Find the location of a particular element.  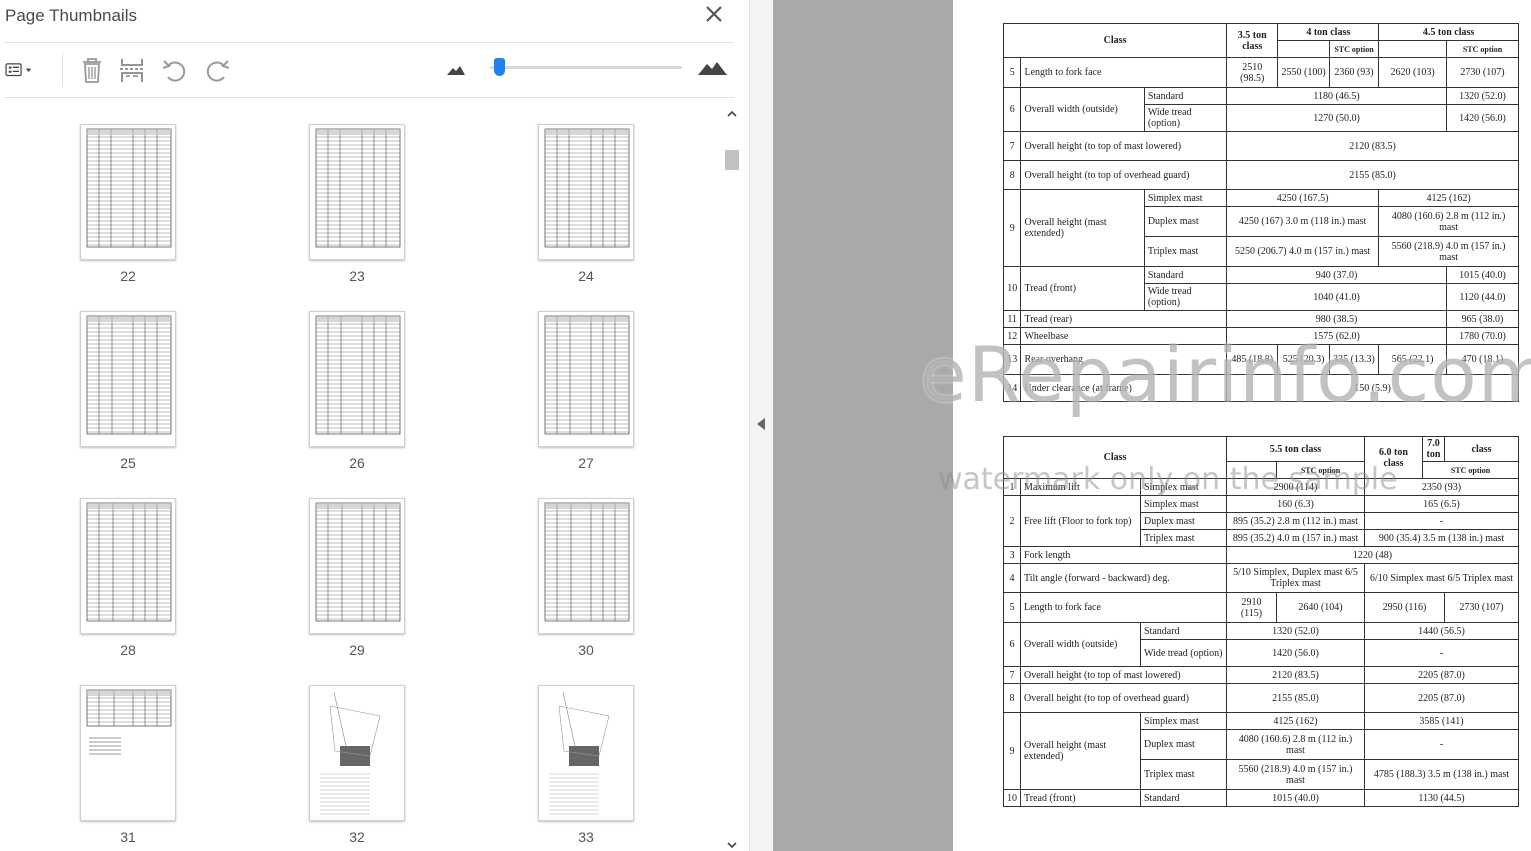

rotate-left-icon is located at coordinates (174, 71).